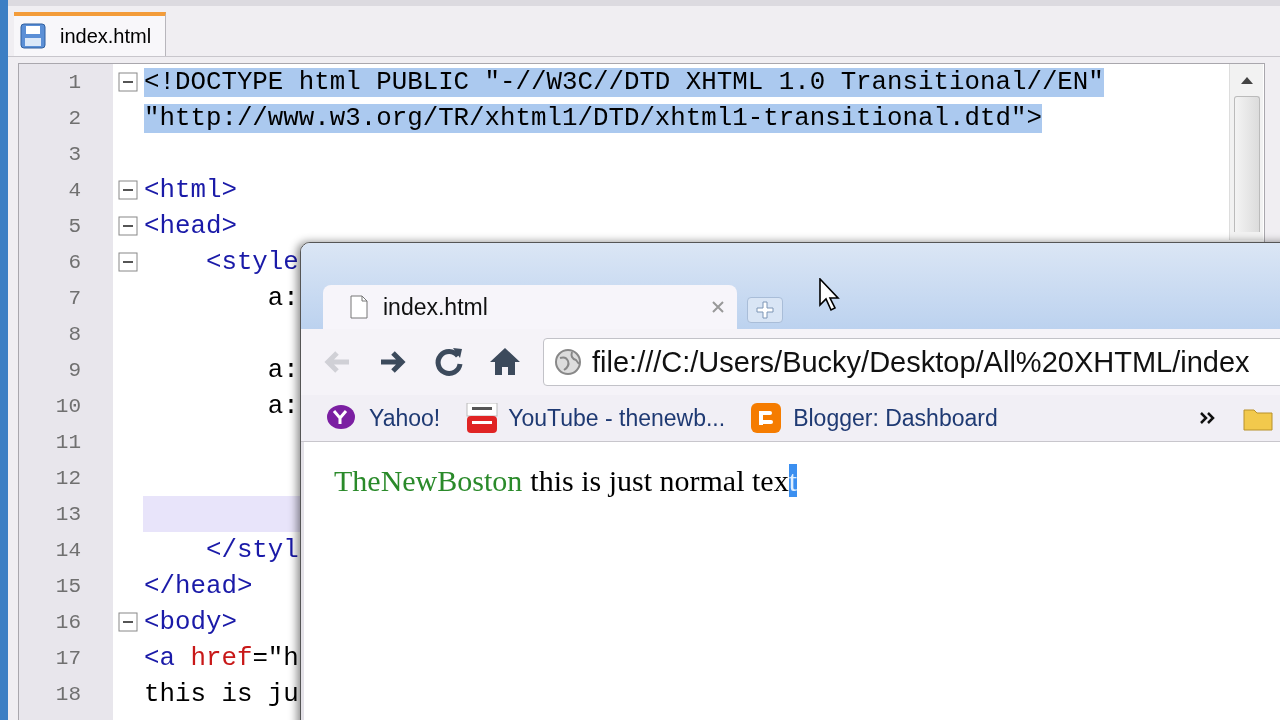  I want to click on scroll-thumb, so click(1246, 164).